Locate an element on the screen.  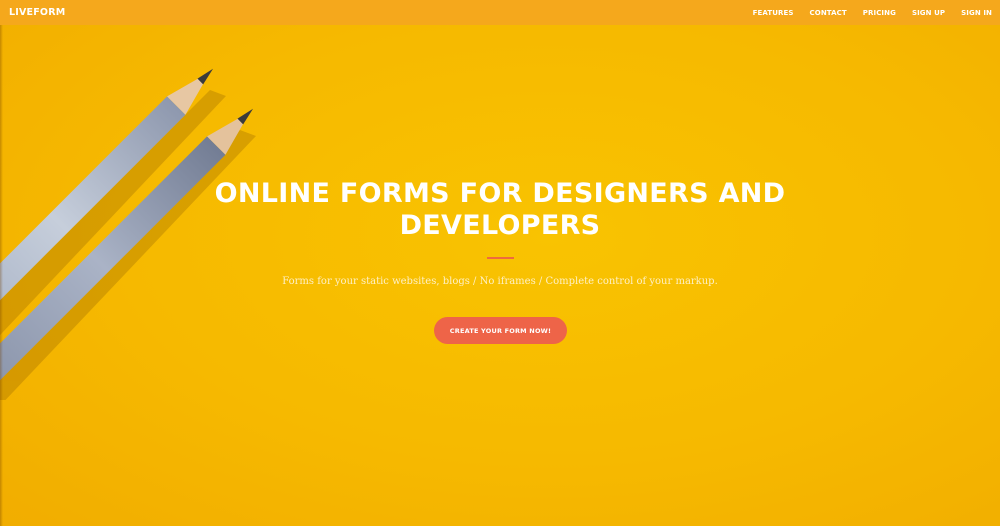
nav-link-contact: CONTACT is located at coordinates (828, 13).